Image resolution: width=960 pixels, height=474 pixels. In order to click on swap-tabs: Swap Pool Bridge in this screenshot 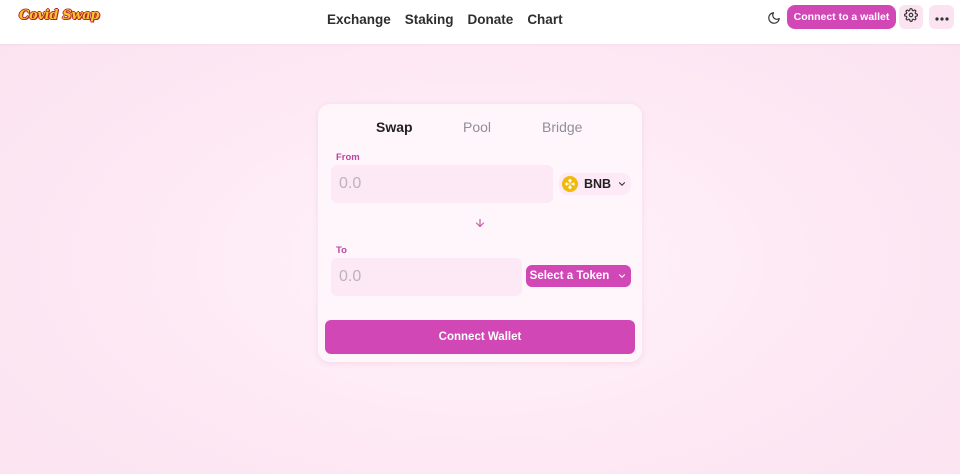, I will do `click(480, 128)`.